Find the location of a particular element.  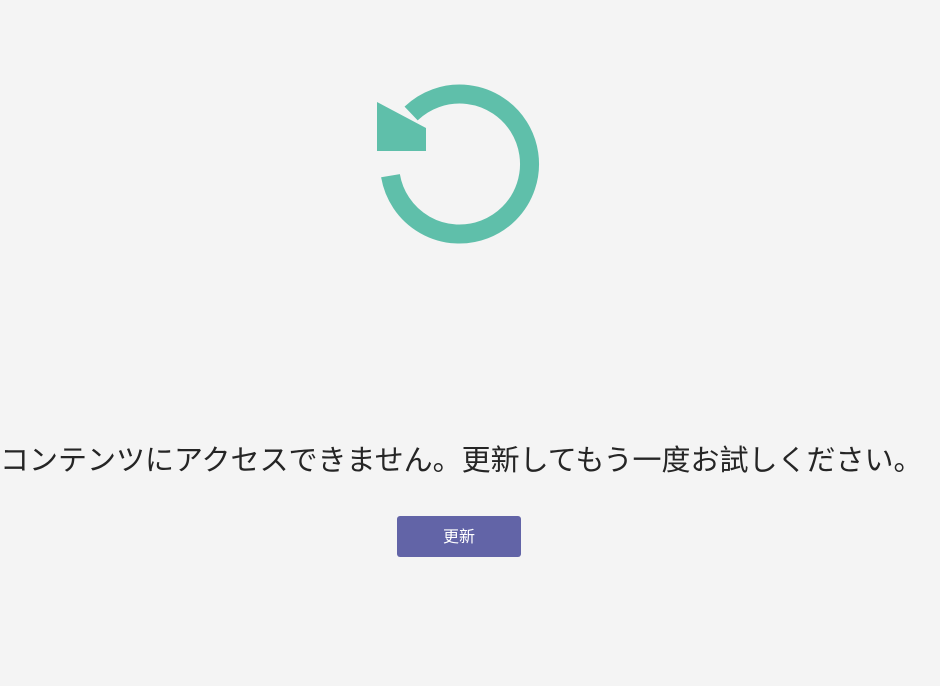

refresh-arrow-ring is located at coordinates (460, 164).